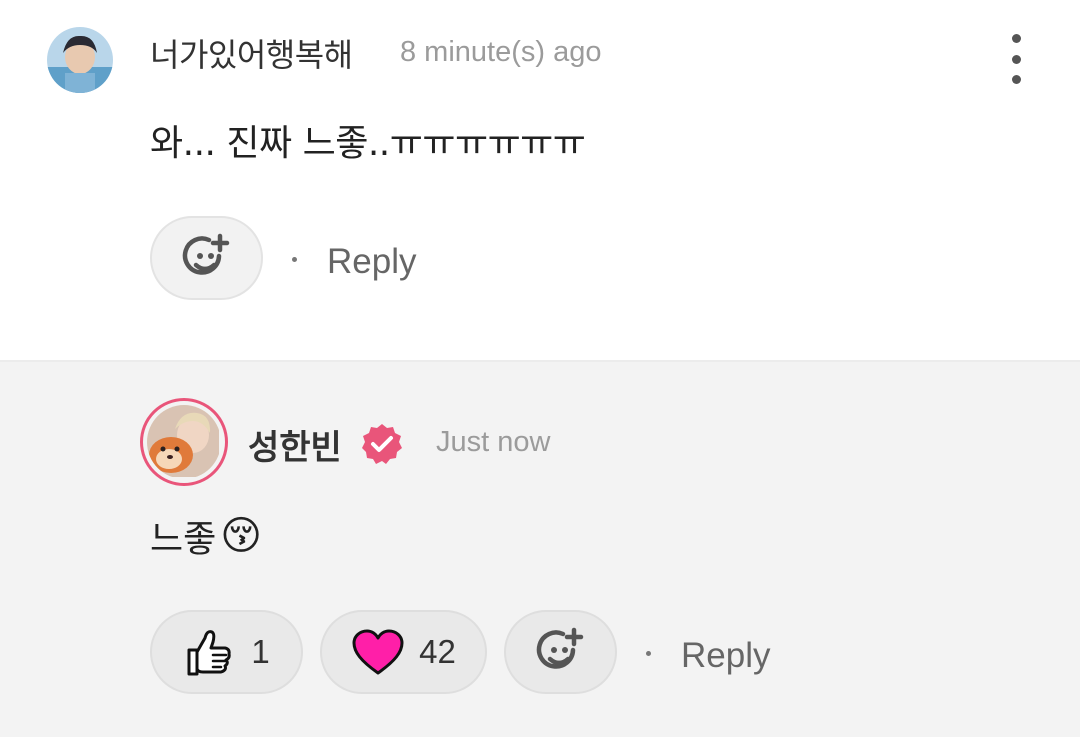 Image resolution: width=1080 pixels, height=737 pixels. I want to click on like-count: 1, so click(260, 651).